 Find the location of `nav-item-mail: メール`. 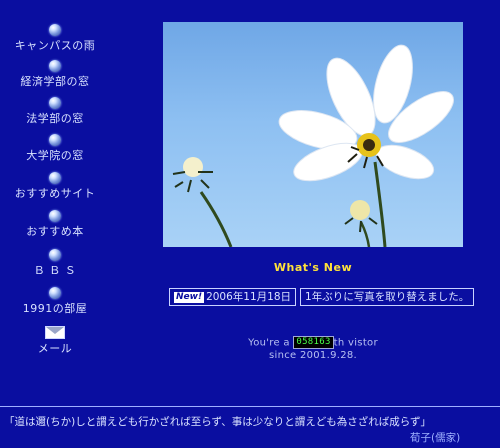

nav-item-mail: メール is located at coordinates (55, 341).